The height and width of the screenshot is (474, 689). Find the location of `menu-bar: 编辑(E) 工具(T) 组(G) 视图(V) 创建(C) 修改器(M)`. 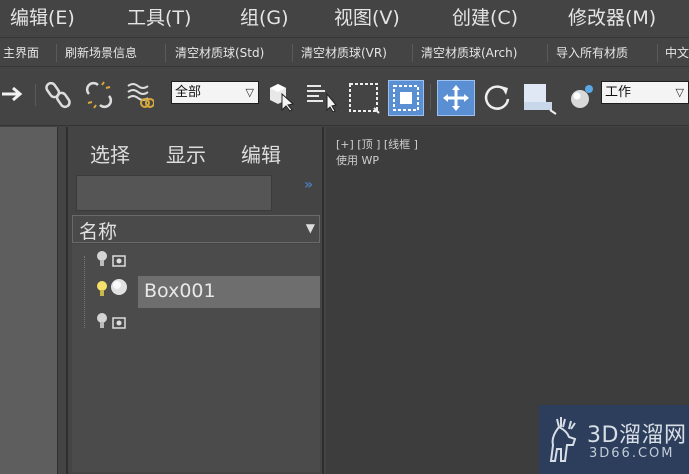

menu-bar: 编辑(E) 工具(T) 组(G) 视图(V) 创建(C) 修改器(M) is located at coordinates (344, 18).